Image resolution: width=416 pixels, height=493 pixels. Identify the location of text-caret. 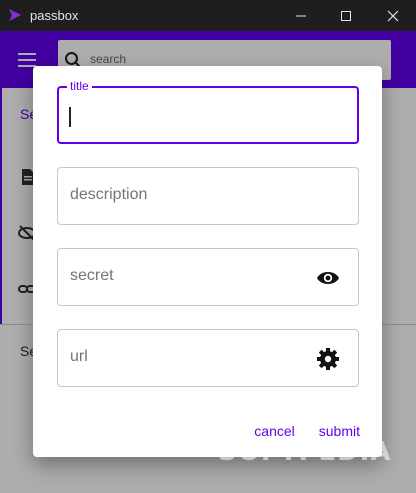
(70, 117).